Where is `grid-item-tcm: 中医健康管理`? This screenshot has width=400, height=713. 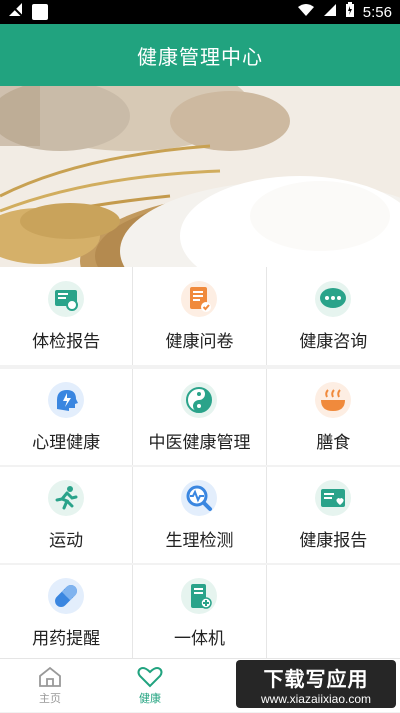
grid-item-tcm: 中医健康管理 is located at coordinates (200, 417).